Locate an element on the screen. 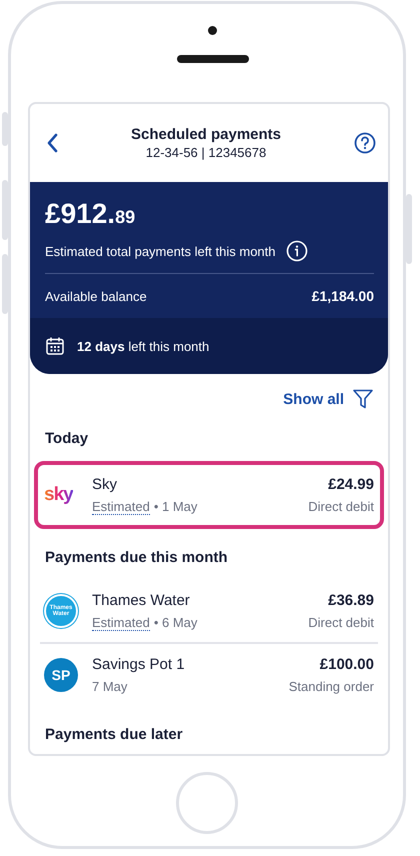 The width and height of the screenshot is (420, 856). payment-method: Standing order is located at coordinates (331, 686).